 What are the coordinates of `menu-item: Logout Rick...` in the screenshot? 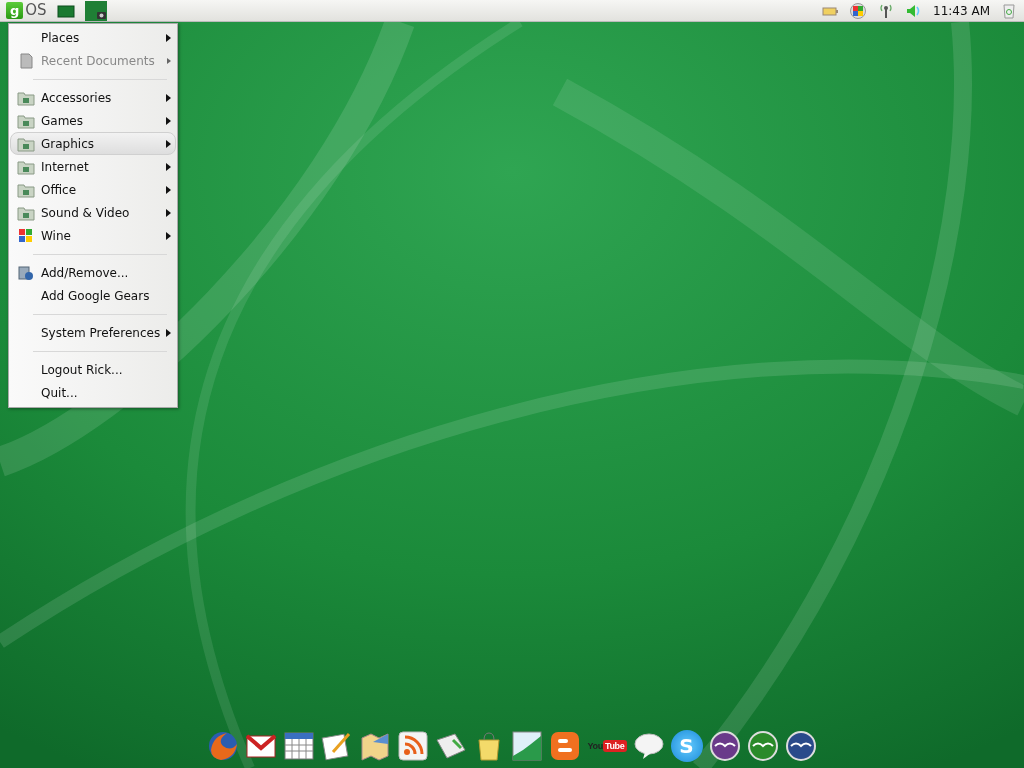 It's located at (93, 369).